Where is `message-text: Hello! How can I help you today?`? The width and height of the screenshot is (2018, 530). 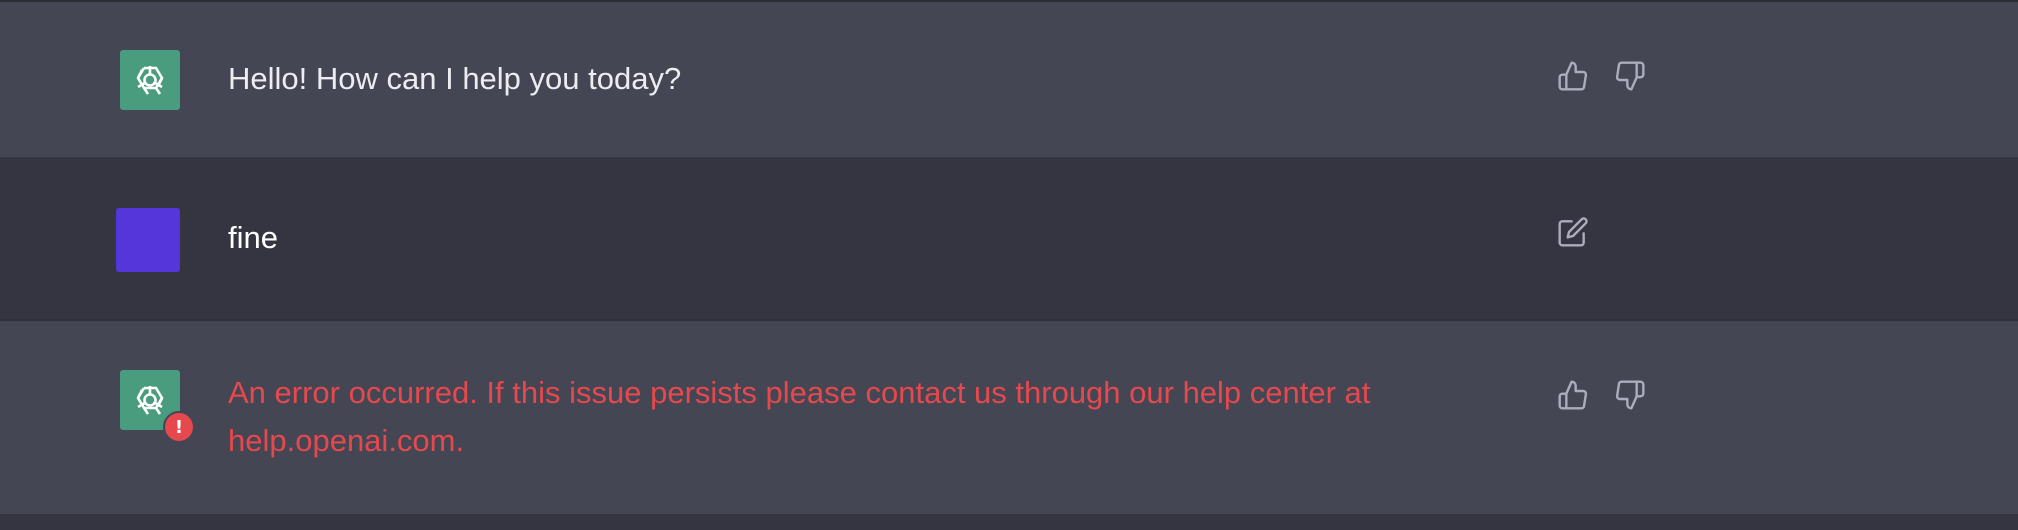 message-text: Hello! How can I help you today? is located at coordinates (455, 78).